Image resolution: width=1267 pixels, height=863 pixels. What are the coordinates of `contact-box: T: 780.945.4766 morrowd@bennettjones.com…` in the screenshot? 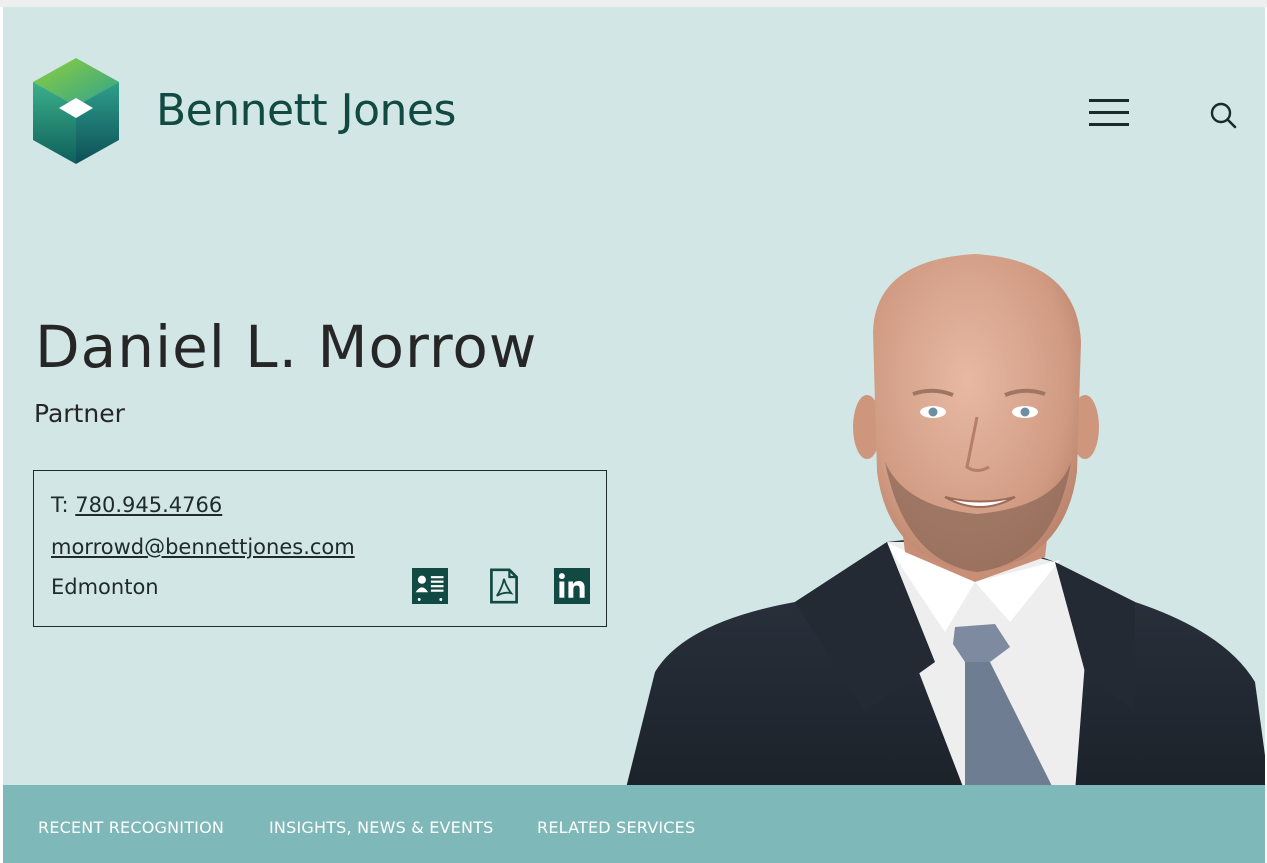 It's located at (320, 548).